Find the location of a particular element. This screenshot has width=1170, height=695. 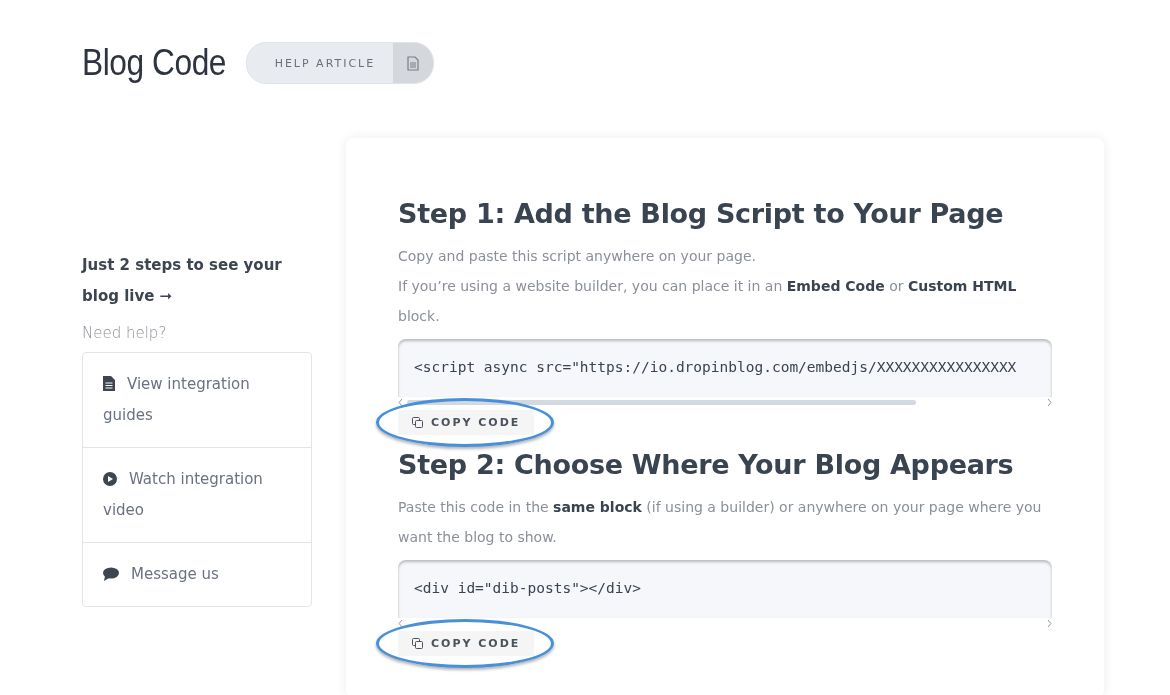

code-block: <div id="dib-posts"></div> is located at coordinates (725, 589).